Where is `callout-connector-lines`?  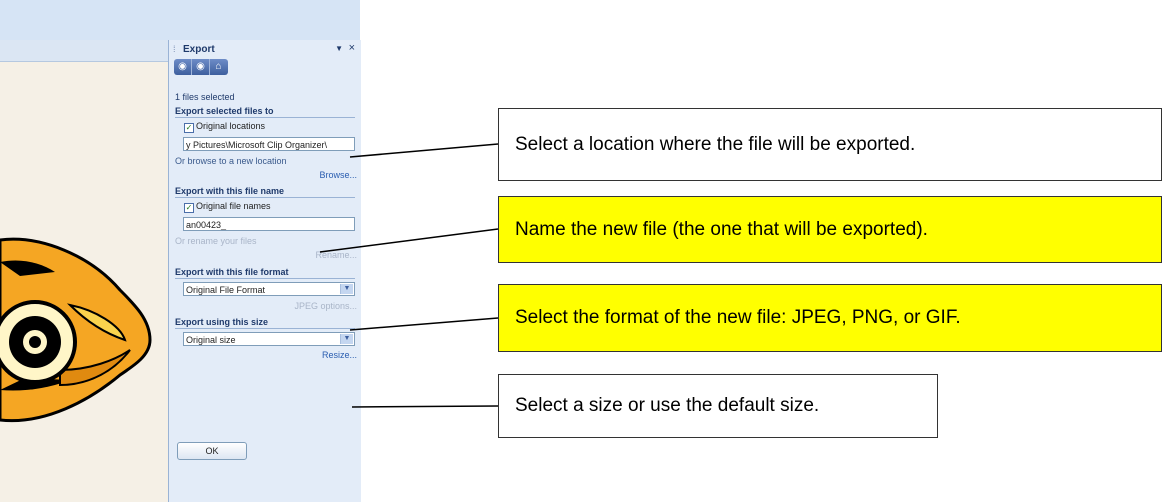
callout-connector-lines is located at coordinates (409, 275).